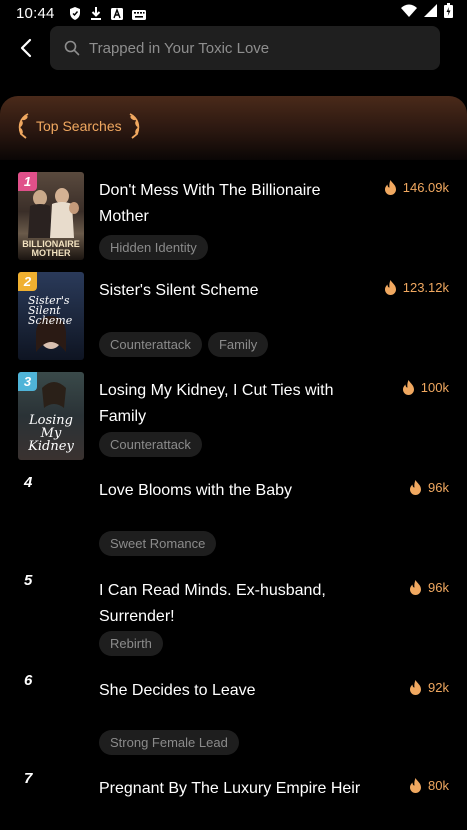 Image resolution: width=467 pixels, height=830 pixels. What do you see at coordinates (28, 482) in the screenshot?
I see `rank-number: 4` at bounding box center [28, 482].